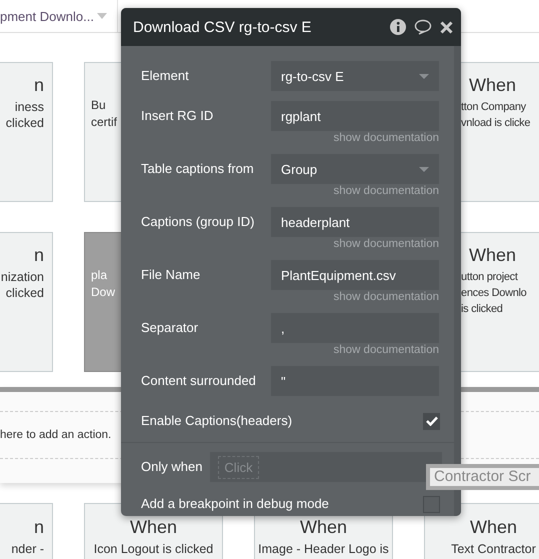  What do you see at coordinates (355, 116) in the screenshot?
I see `input-field: rgplant` at bounding box center [355, 116].